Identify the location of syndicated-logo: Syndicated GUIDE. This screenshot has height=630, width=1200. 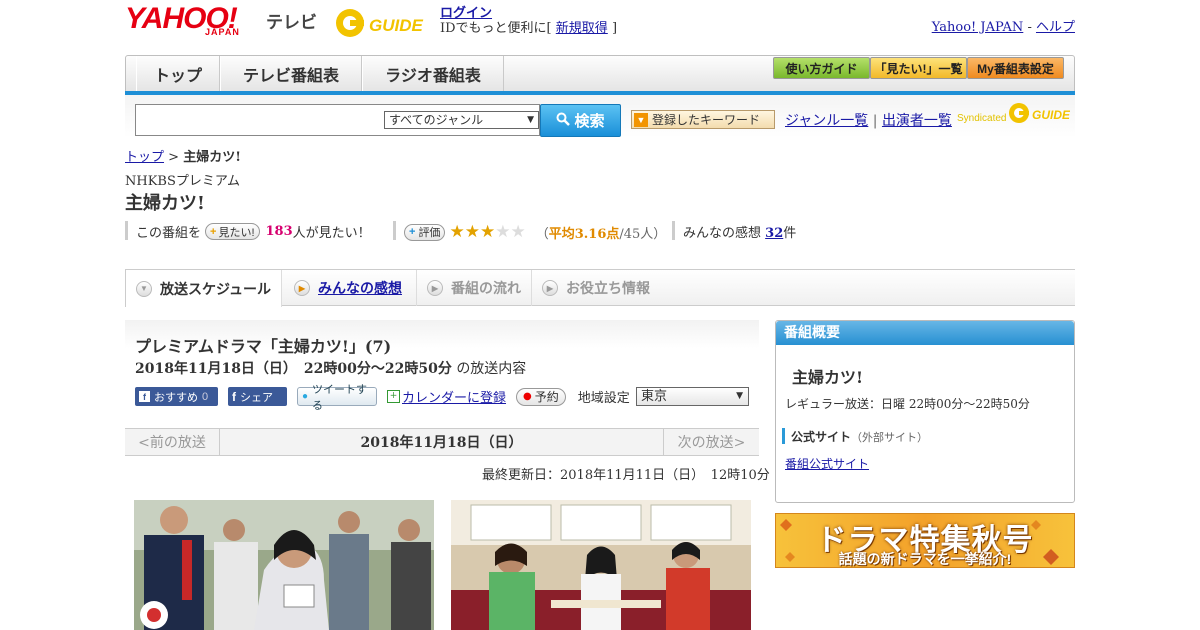
(1013, 113).